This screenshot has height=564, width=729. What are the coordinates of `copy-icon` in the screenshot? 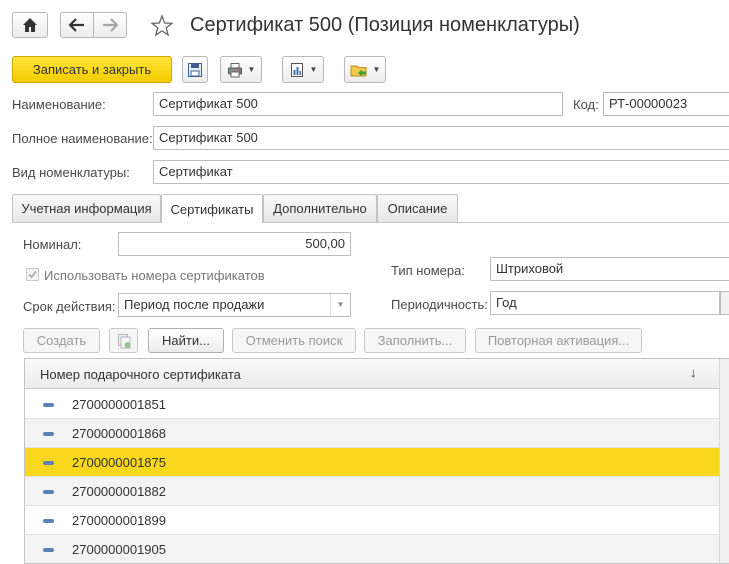 It's located at (123, 340).